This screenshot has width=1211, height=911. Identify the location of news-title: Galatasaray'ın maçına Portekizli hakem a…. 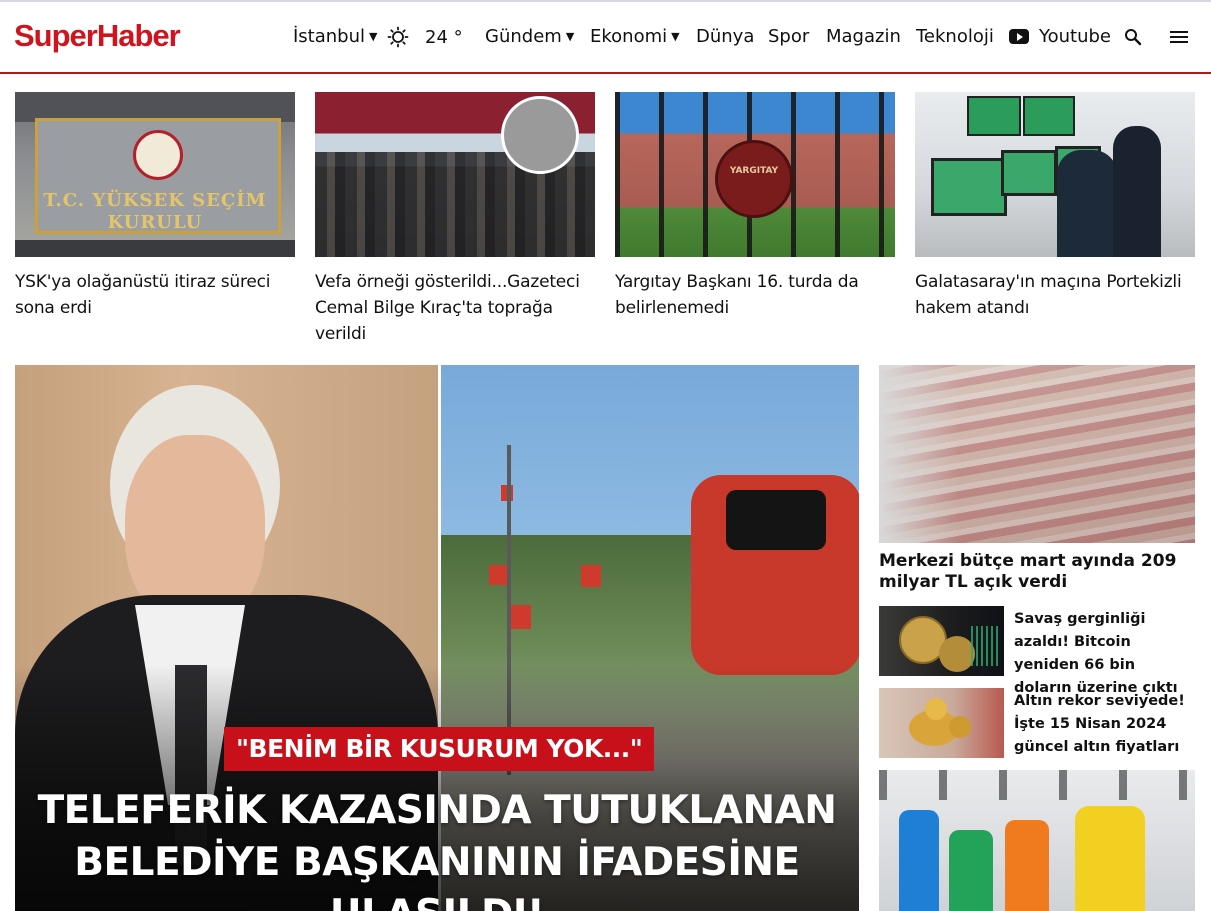
(1055, 295).